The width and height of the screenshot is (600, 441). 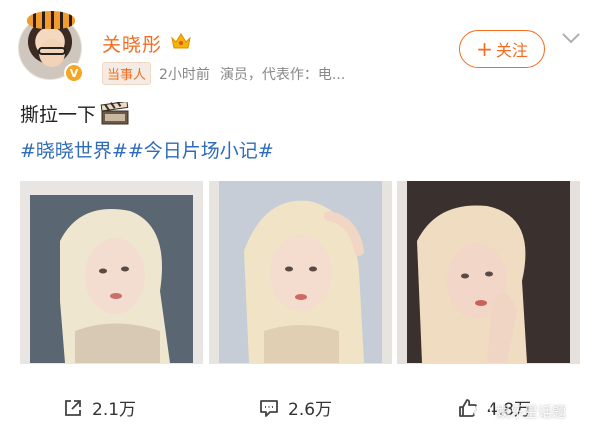 I want to click on comment-button: 2.6万, so click(x=295, y=407).